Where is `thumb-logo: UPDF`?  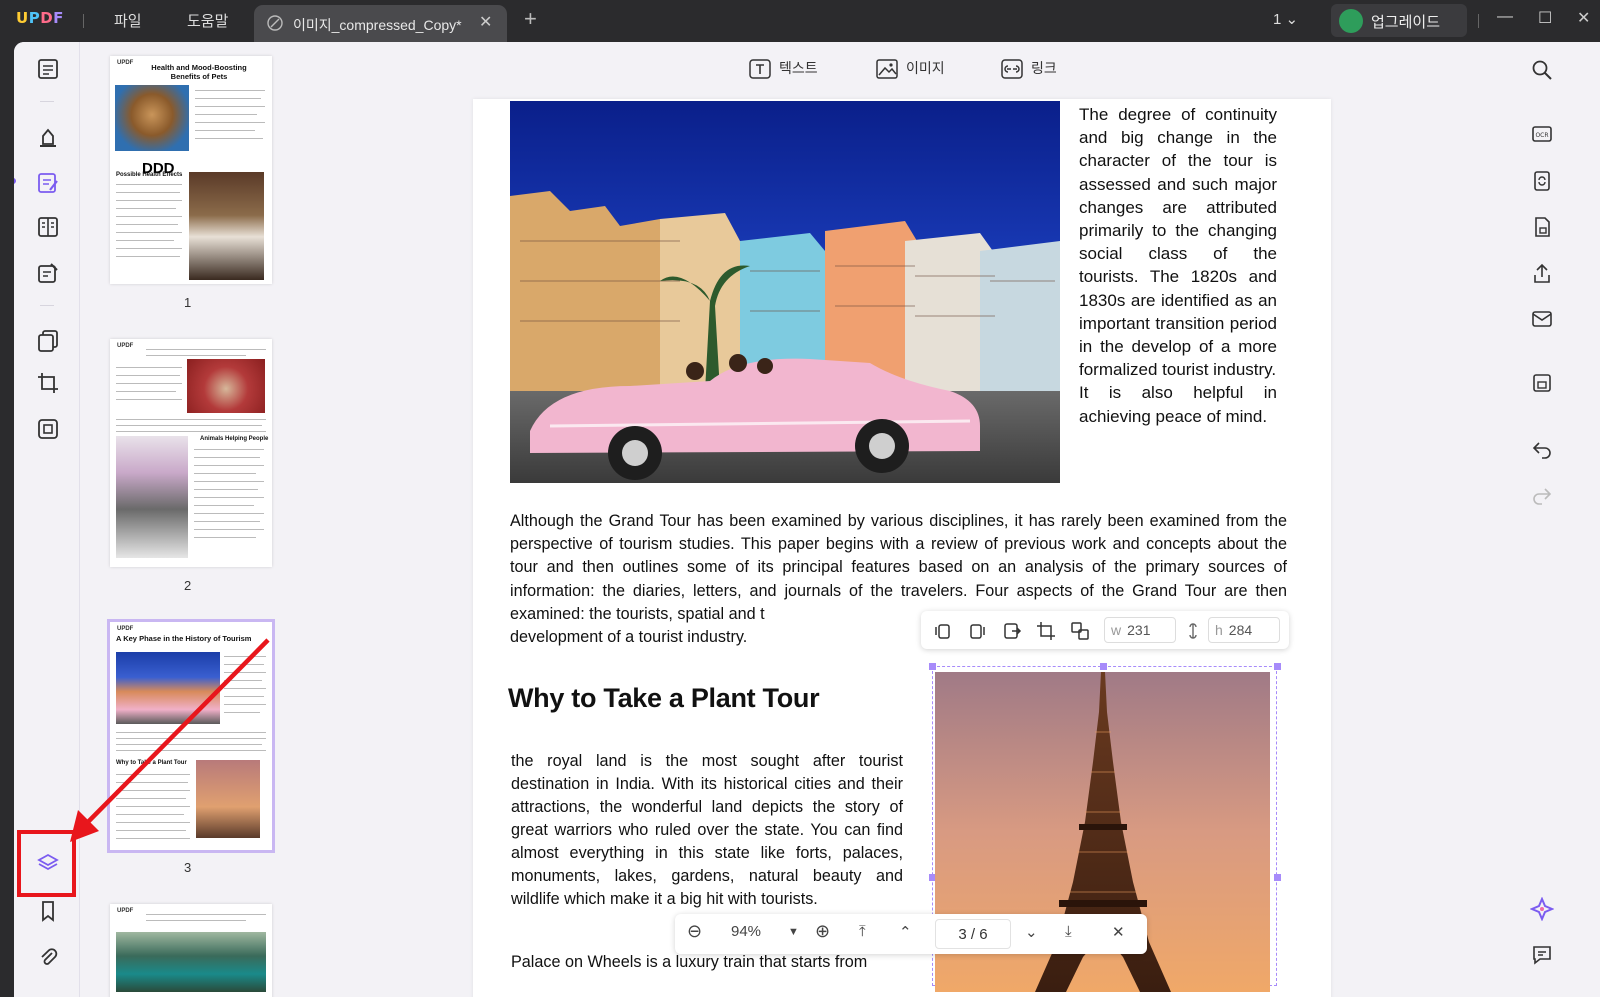 thumb-logo: UPDF is located at coordinates (125, 346).